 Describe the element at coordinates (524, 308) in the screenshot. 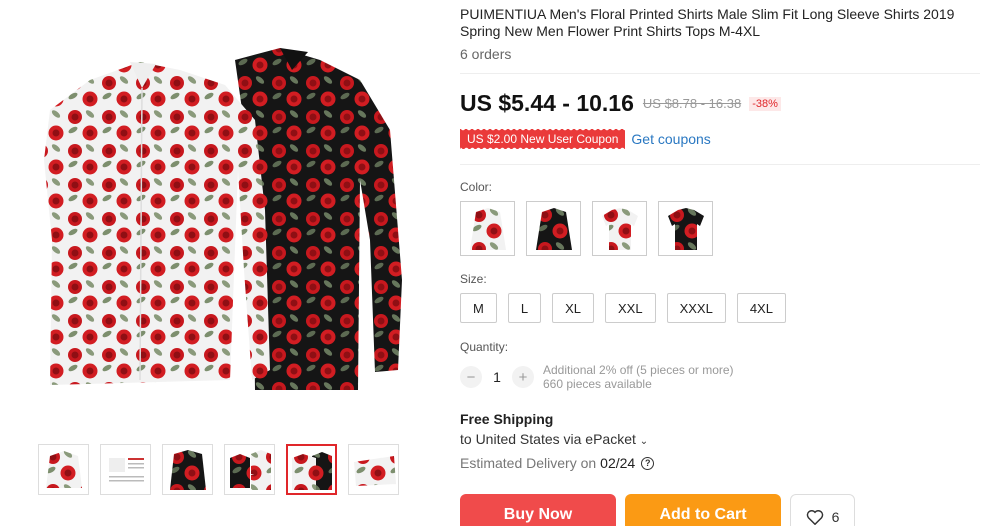

I see `size-option-l: L` at that location.